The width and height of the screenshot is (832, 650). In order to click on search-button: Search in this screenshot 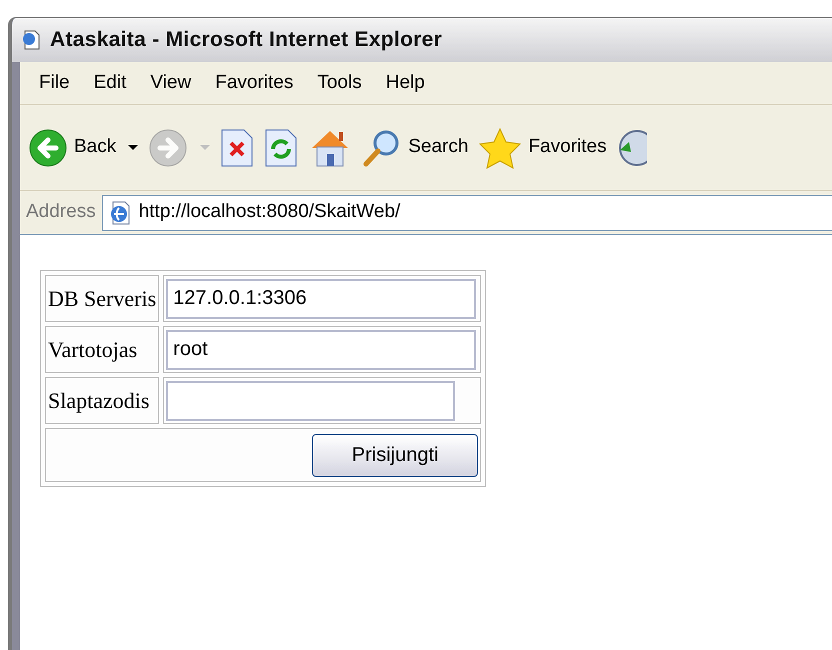, I will do `click(415, 148)`.